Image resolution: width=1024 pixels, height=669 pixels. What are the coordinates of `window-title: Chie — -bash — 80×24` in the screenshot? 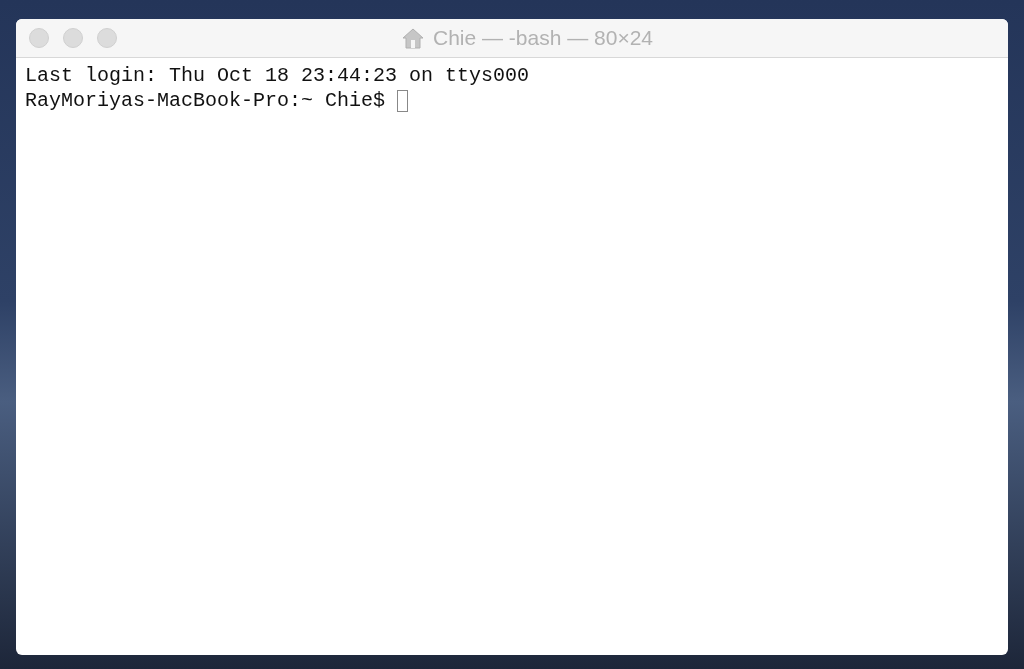 It's located at (542, 38).